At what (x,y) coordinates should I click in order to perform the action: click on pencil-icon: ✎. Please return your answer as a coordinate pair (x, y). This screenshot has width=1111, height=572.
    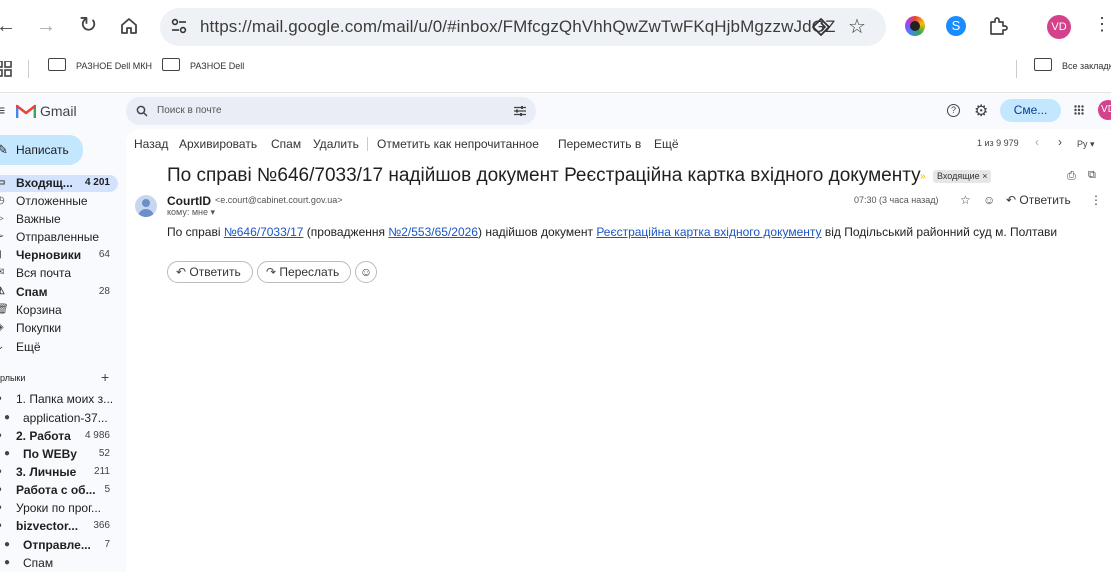
    Looking at the image, I should click on (4, 149).